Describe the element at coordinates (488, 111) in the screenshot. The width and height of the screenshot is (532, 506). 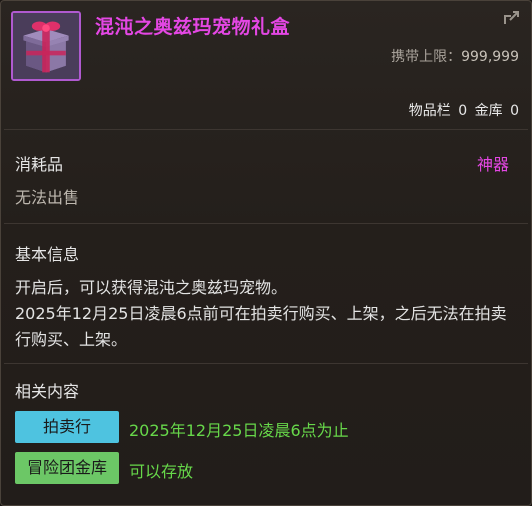
I see `warehouse-label: 金库` at that location.